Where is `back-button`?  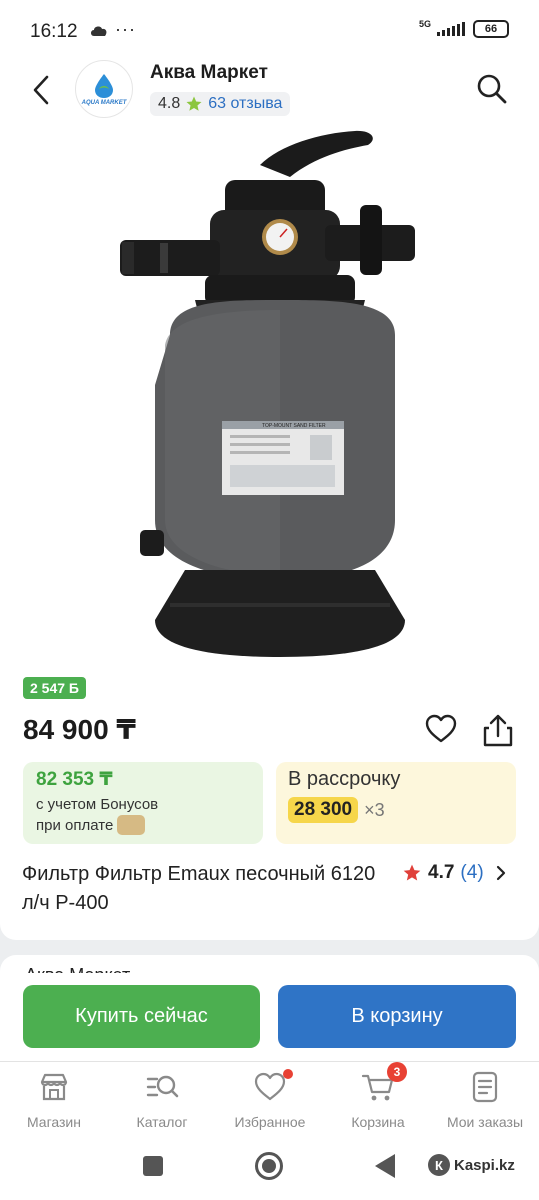 back-button is located at coordinates (41, 90).